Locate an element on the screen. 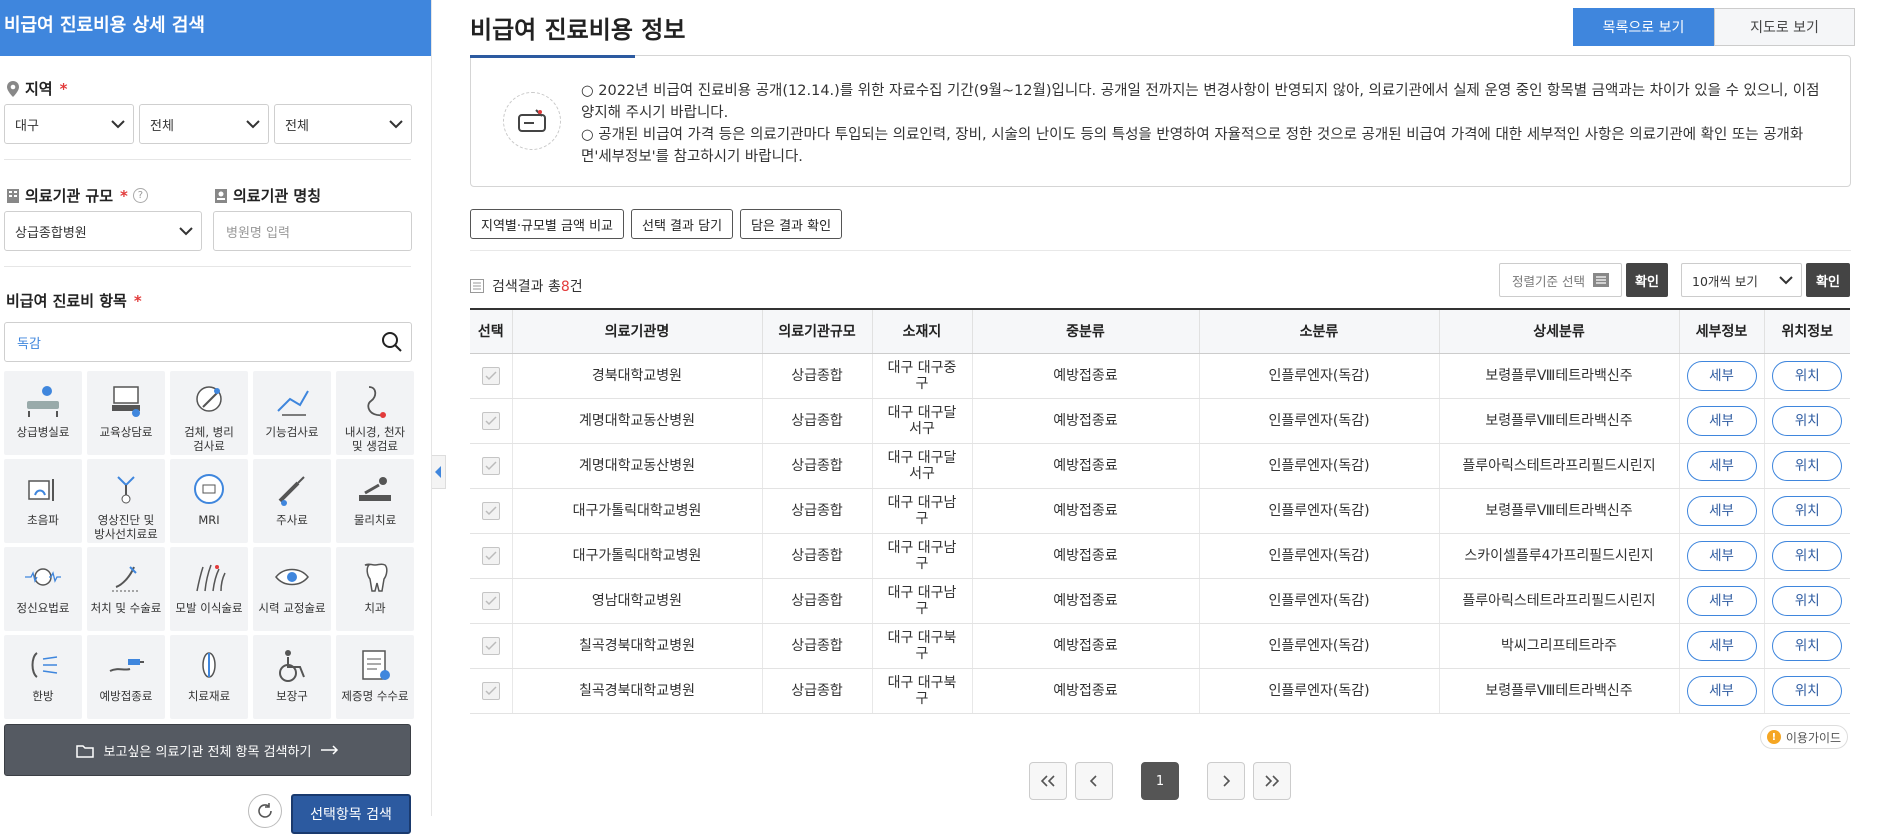 The height and width of the screenshot is (834, 1879). hospital-name-input: 병원명 입력 is located at coordinates (312, 231).